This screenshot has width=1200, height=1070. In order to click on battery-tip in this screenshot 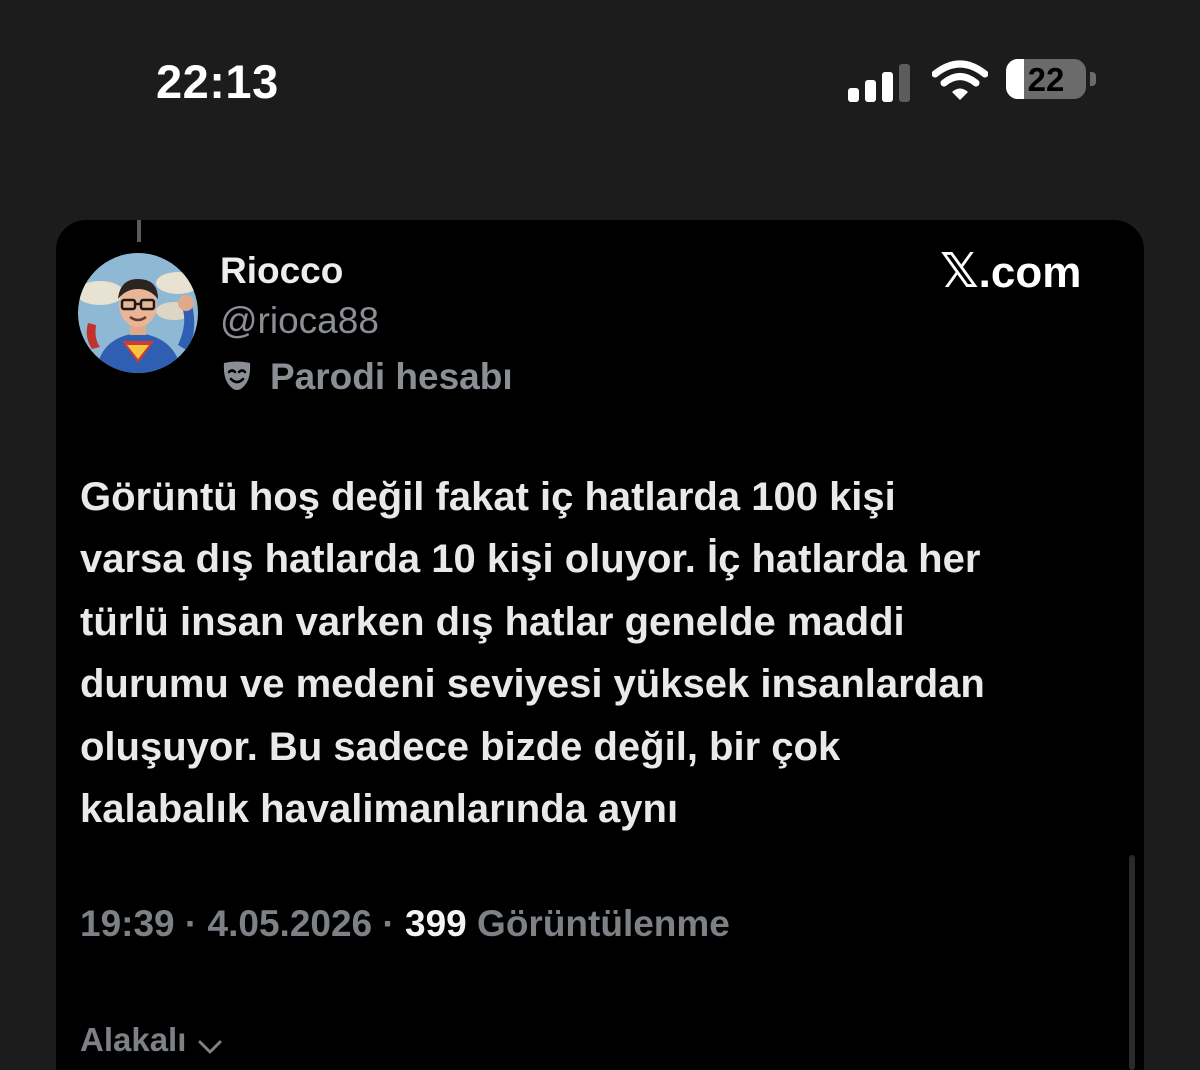, I will do `click(1093, 79)`.